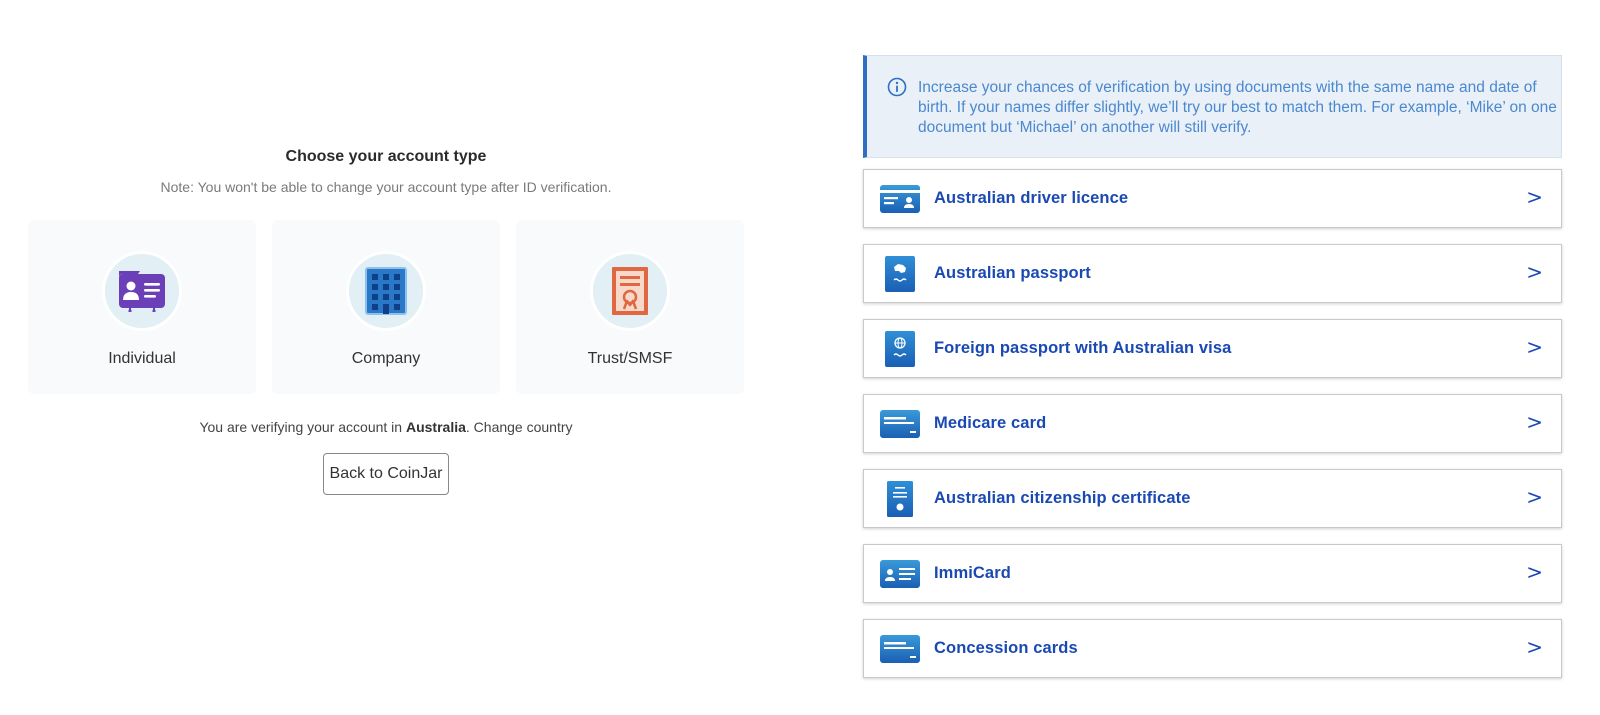  I want to click on doc-label: ImmiCard, so click(972, 573).